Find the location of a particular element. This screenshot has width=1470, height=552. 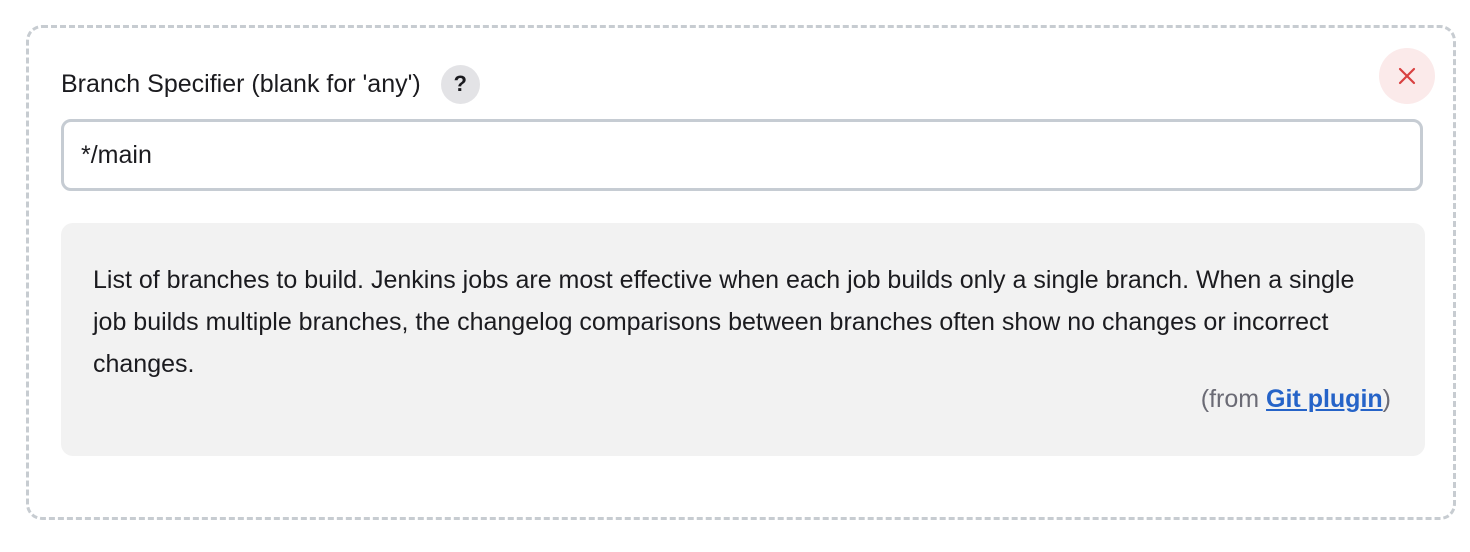

branch-specifier-label: Branch Specifier (blank for 'any') is located at coordinates (241, 83).